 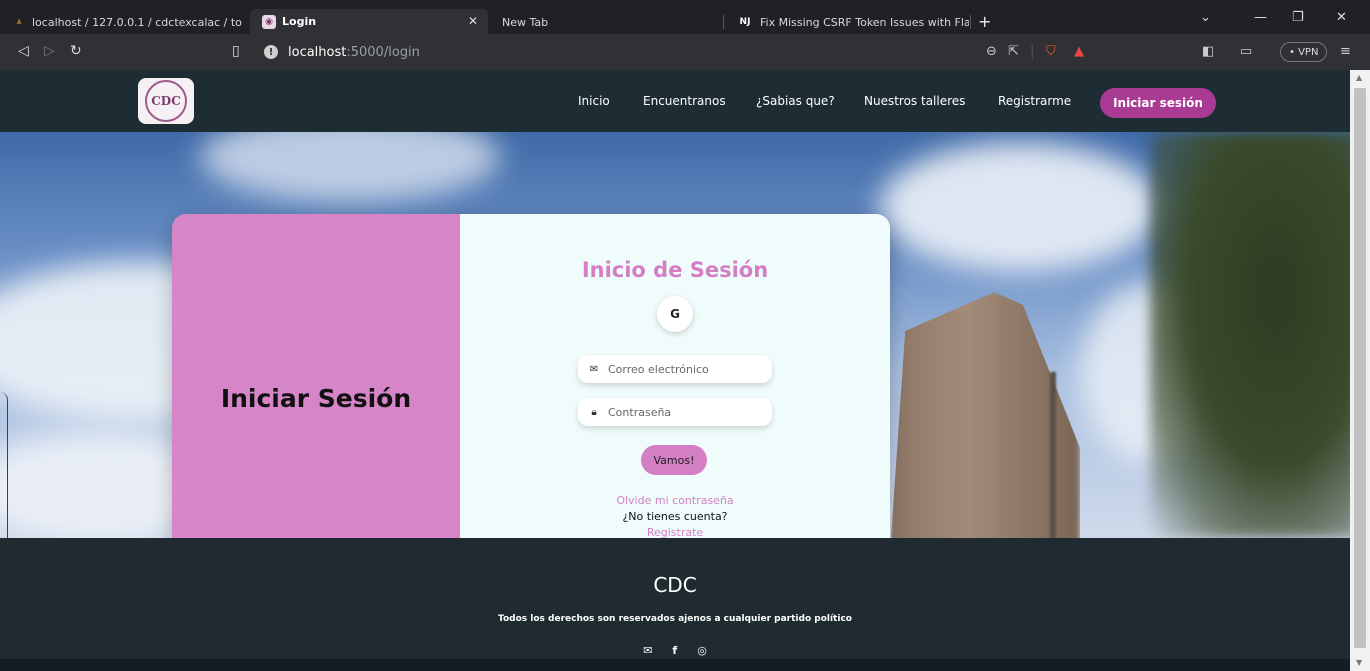 I want to click on brave-rewards-icon: ▲, so click(x=1079, y=51).